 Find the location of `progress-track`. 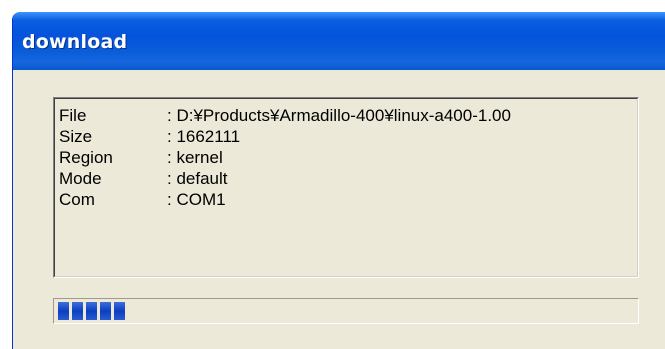

progress-track is located at coordinates (346, 311).